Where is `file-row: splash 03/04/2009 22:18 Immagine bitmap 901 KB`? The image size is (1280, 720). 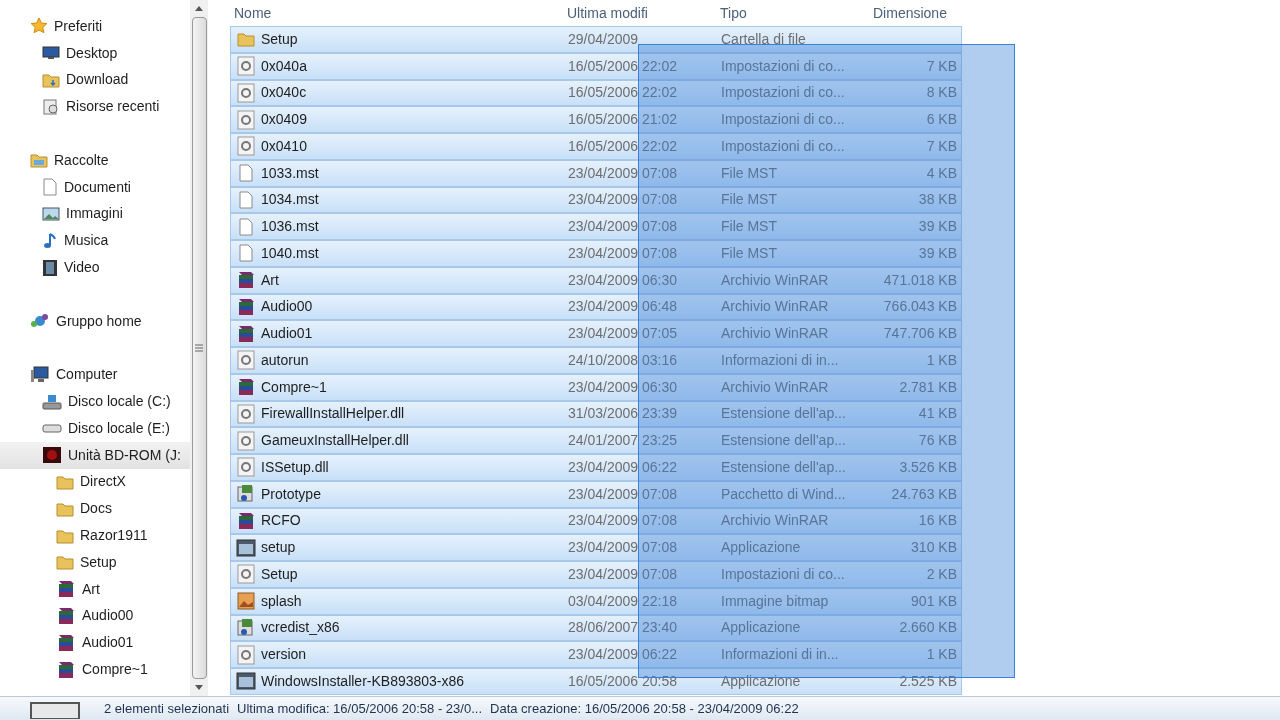 file-row: splash 03/04/2009 22:18 Immagine bitmap 901 KB is located at coordinates (596, 601).